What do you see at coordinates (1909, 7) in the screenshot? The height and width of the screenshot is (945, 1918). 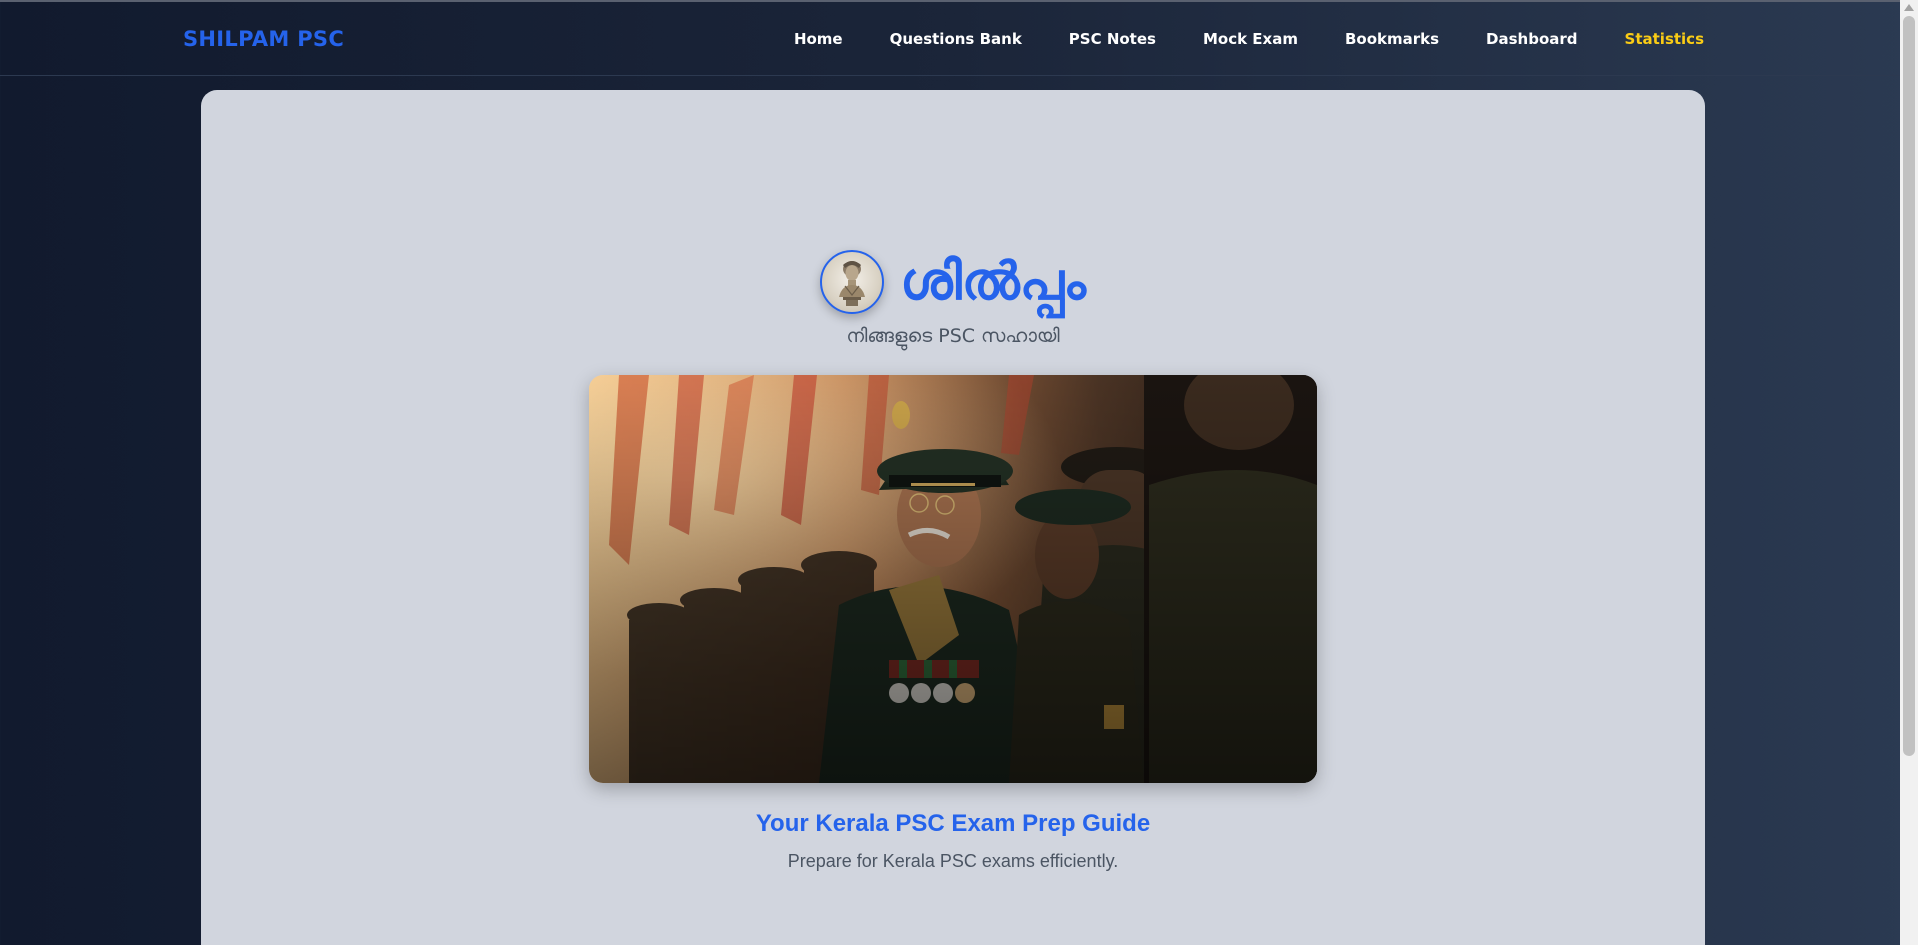 I see `scroll-up-icon` at bounding box center [1909, 7].